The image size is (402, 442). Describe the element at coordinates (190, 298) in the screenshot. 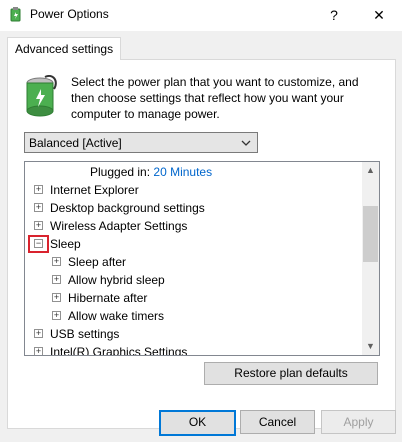

I see `tree-item-hibernate-after: + Hibernate after` at that location.